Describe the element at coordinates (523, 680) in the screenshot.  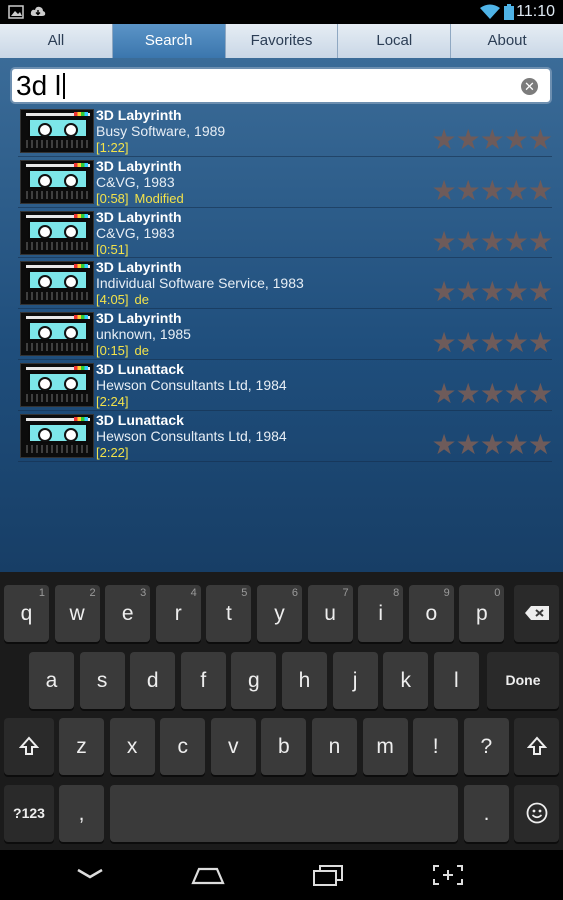
I see `done-key: Done` at that location.